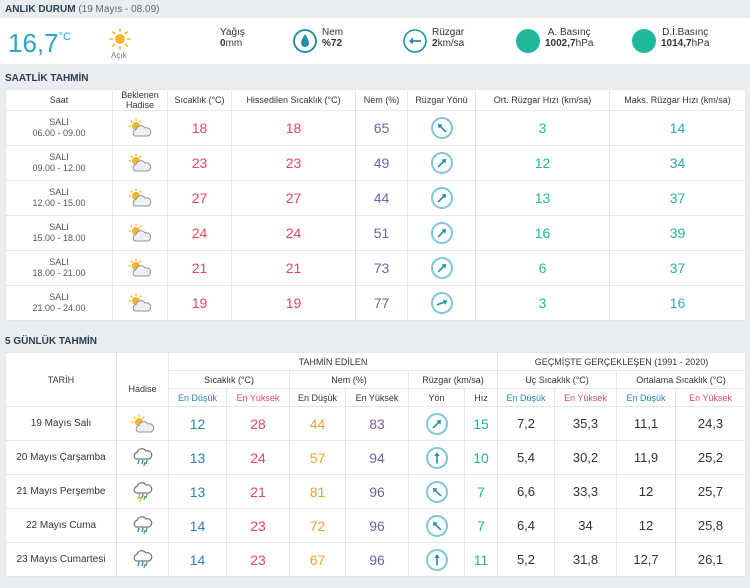  What do you see at coordinates (542, 233) in the screenshot?
I see `avg-wind-cell: 16` at bounding box center [542, 233].